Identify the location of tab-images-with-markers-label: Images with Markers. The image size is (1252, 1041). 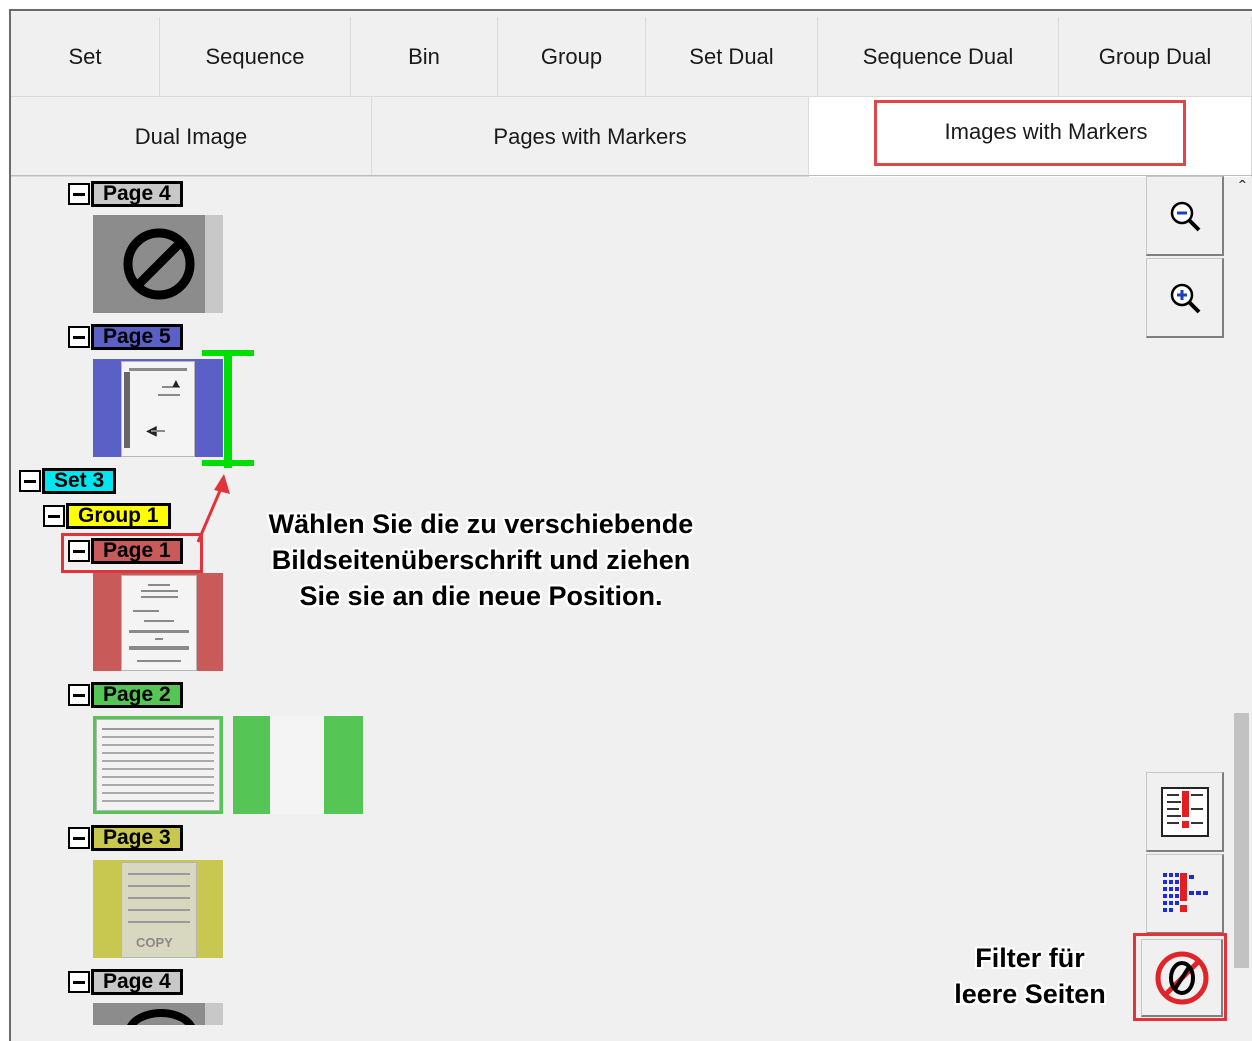
(1030, 133).